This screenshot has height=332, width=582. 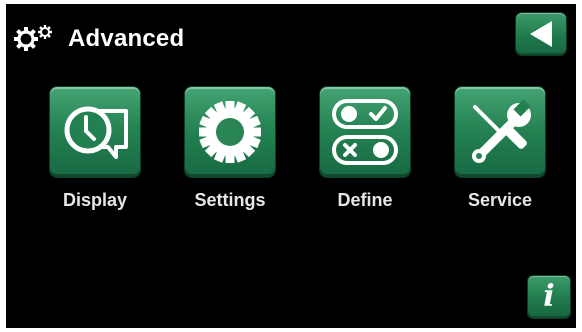 I want to click on display-label: Display, so click(x=95, y=200).